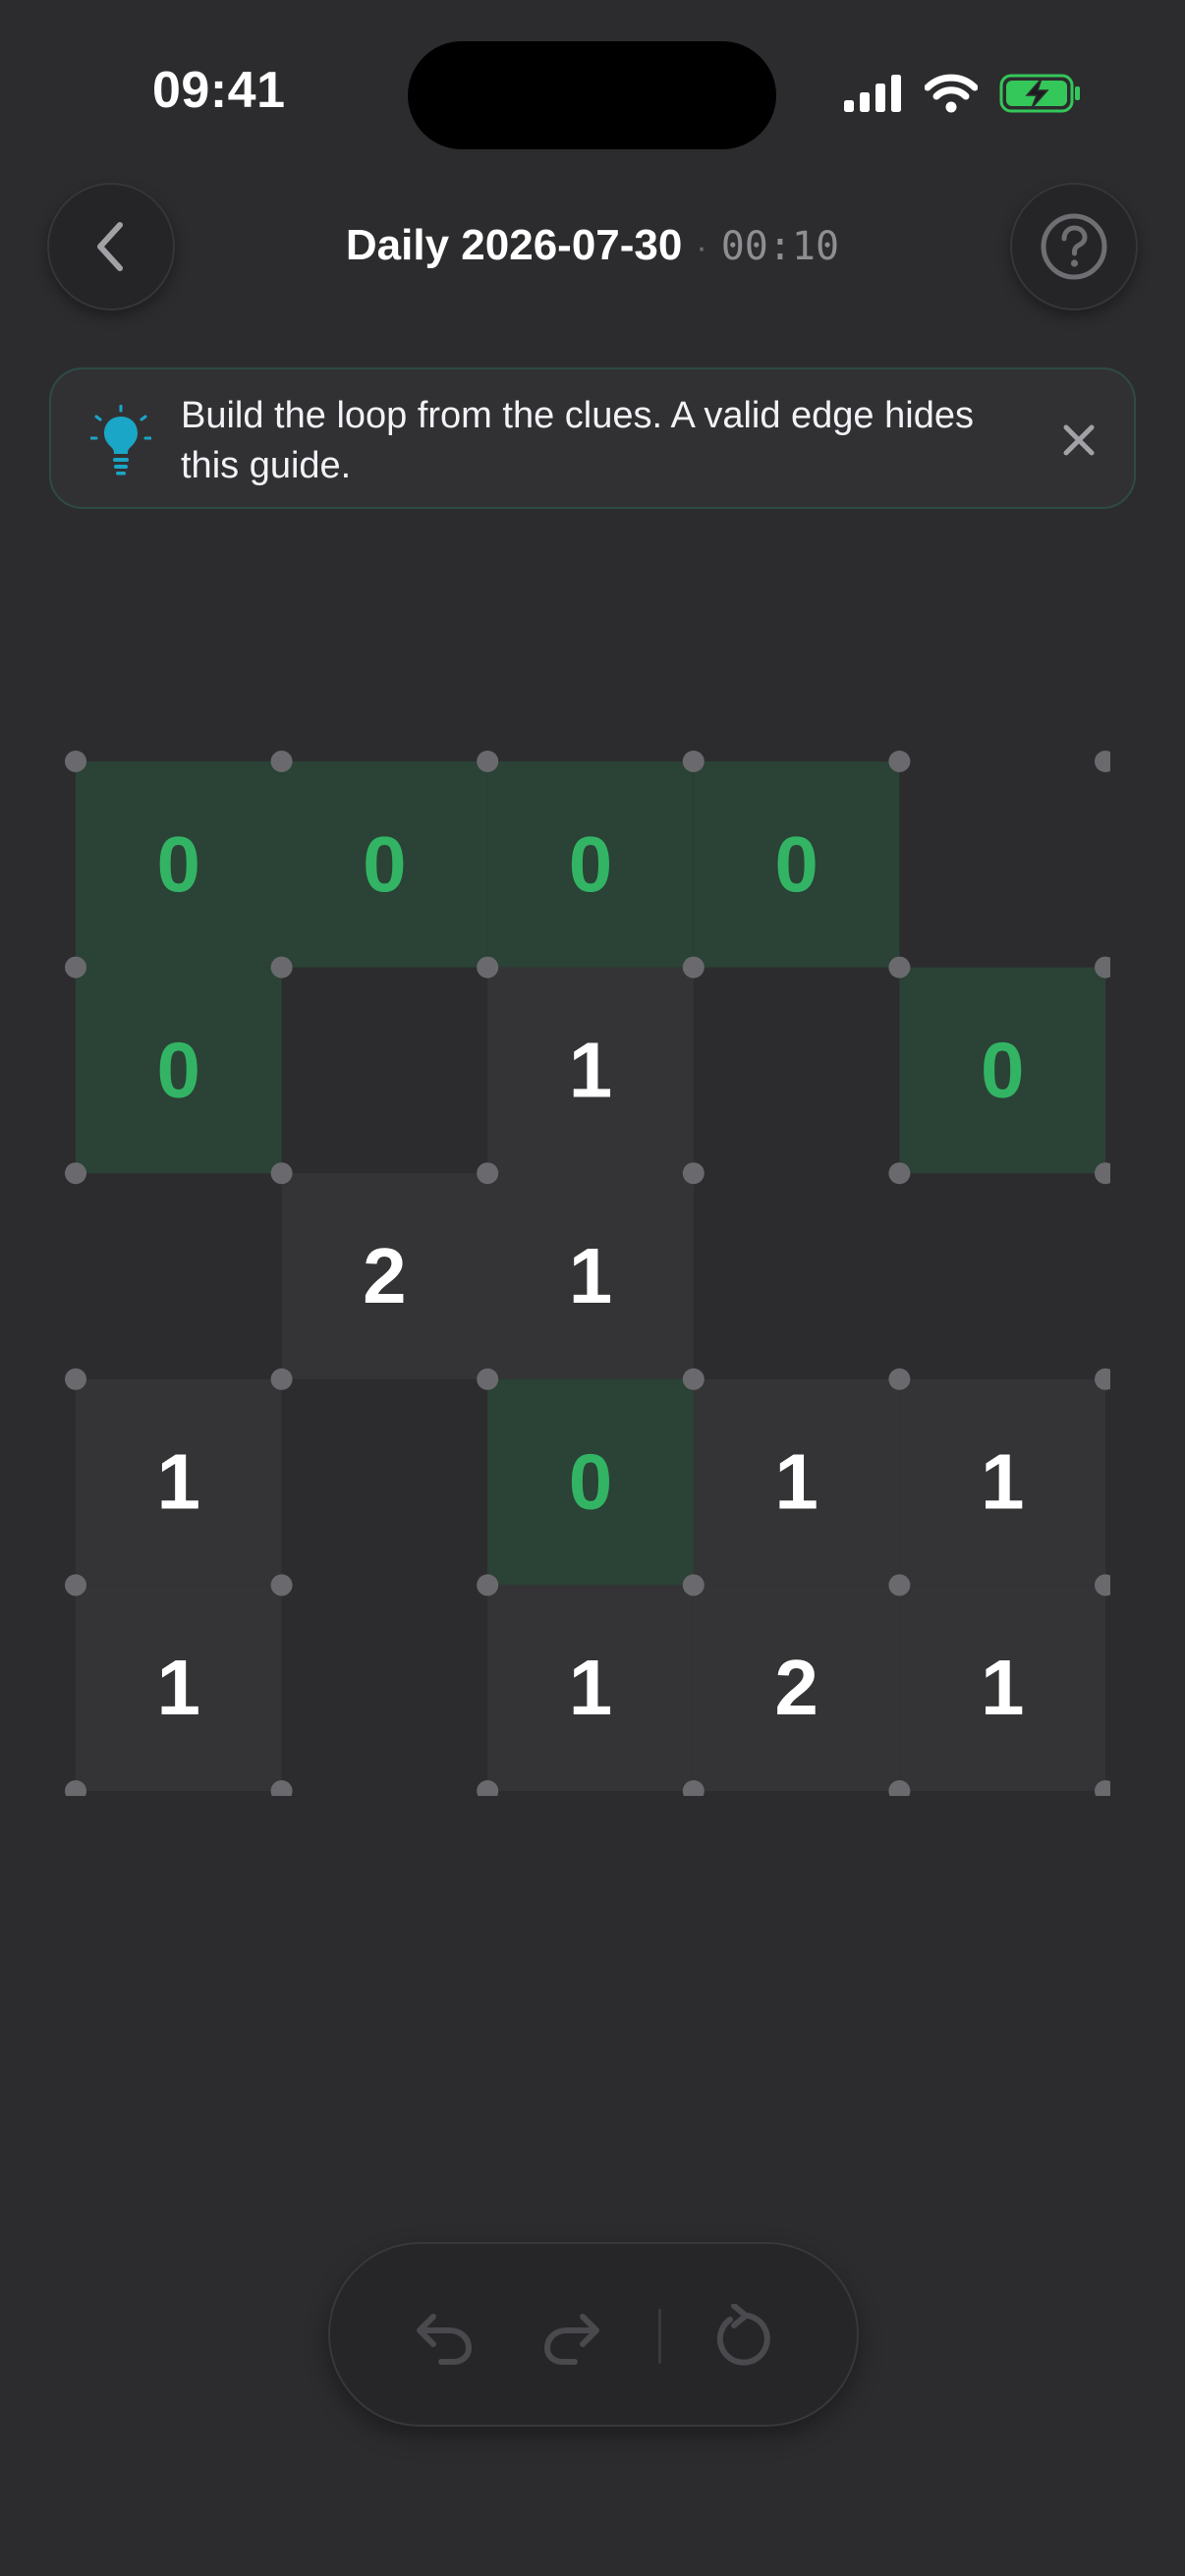 Image resolution: width=1185 pixels, height=2576 pixels. I want to click on reset-button, so click(741, 2336).